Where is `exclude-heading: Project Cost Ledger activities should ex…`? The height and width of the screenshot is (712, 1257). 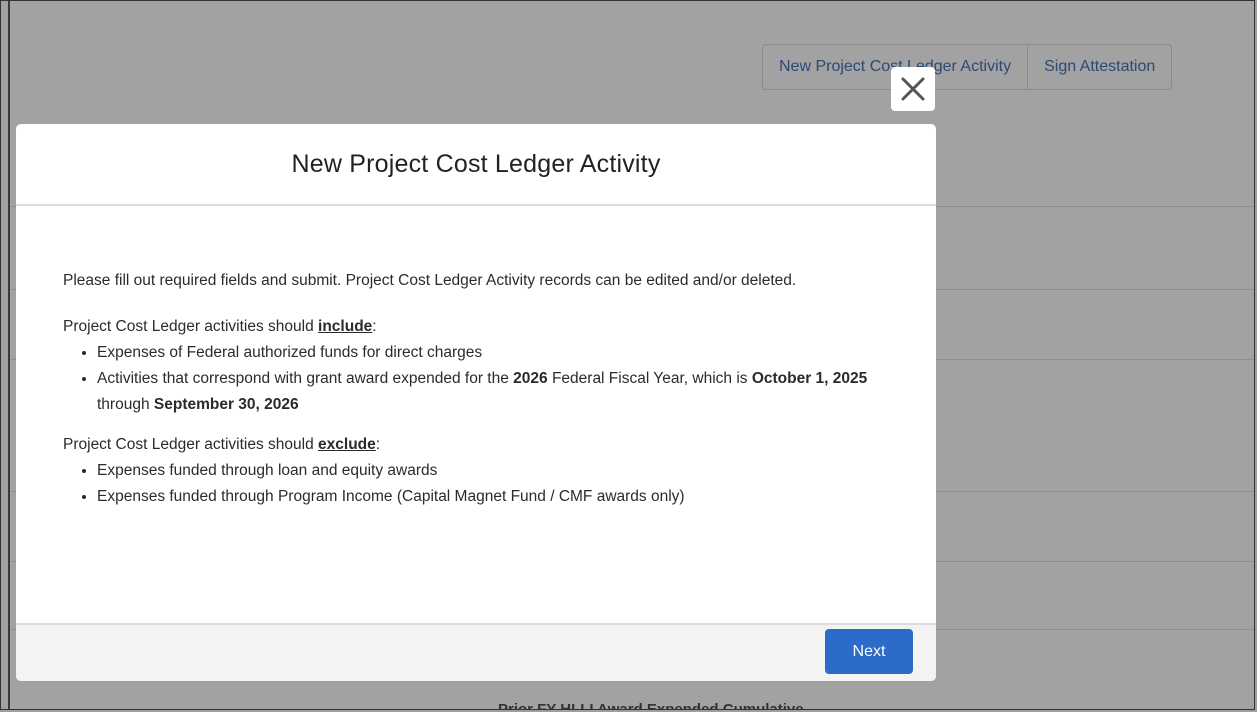
exclude-heading: Project Cost Ledger activities should ex… is located at coordinates (222, 444).